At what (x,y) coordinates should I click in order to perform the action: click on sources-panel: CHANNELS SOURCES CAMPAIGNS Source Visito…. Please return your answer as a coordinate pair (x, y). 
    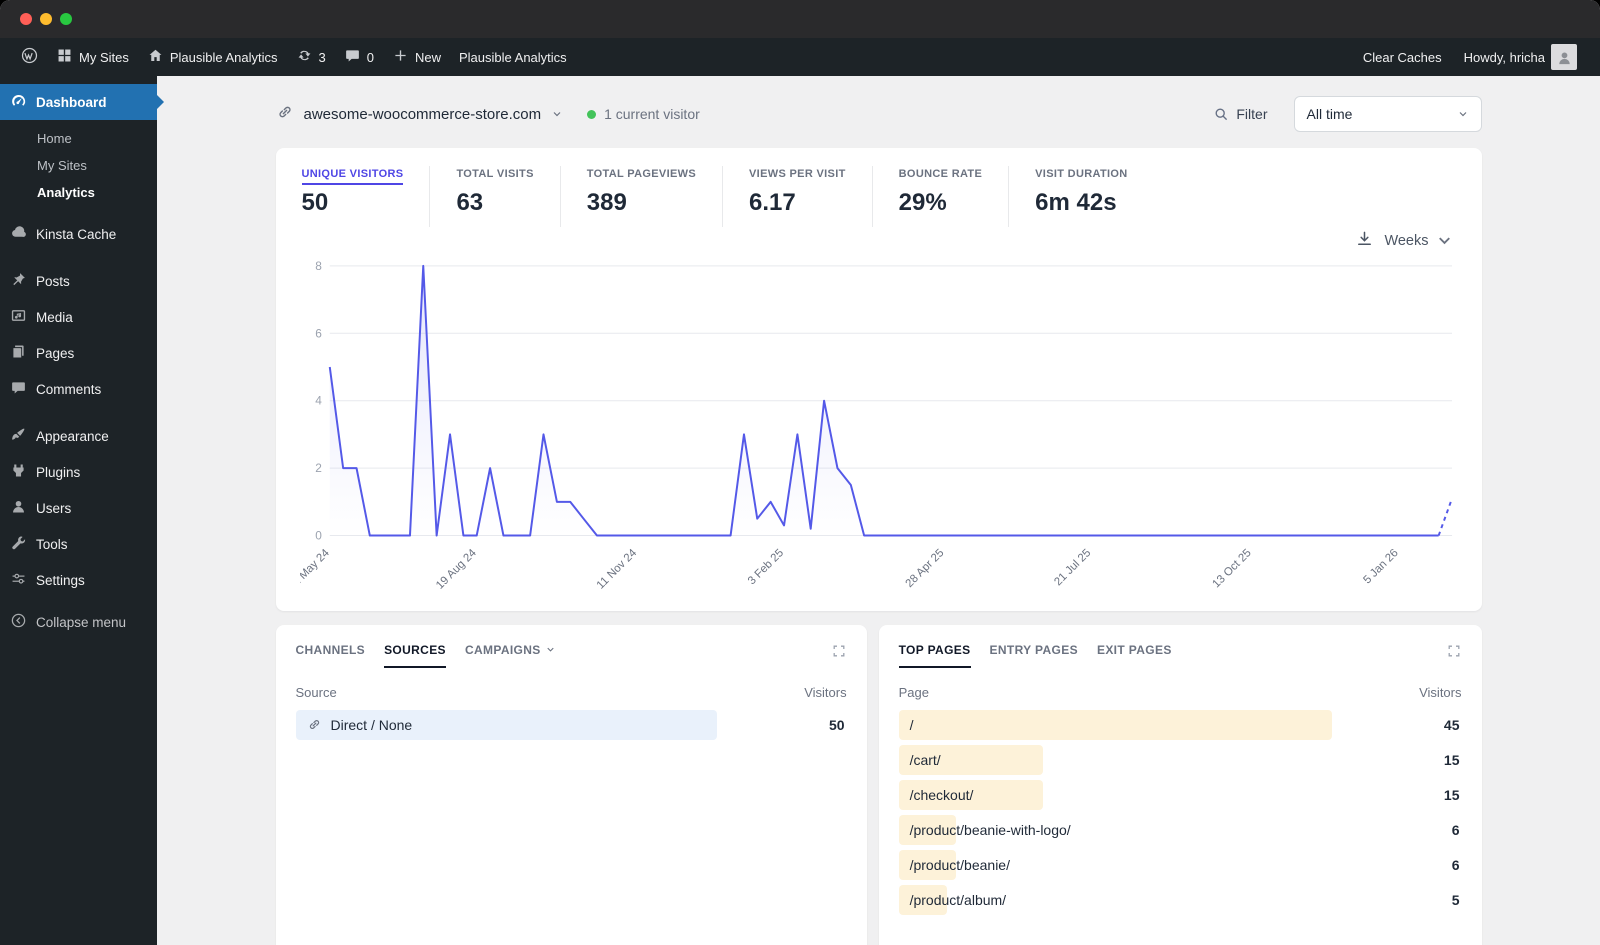
    Looking at the image, I should click on (571, 784).